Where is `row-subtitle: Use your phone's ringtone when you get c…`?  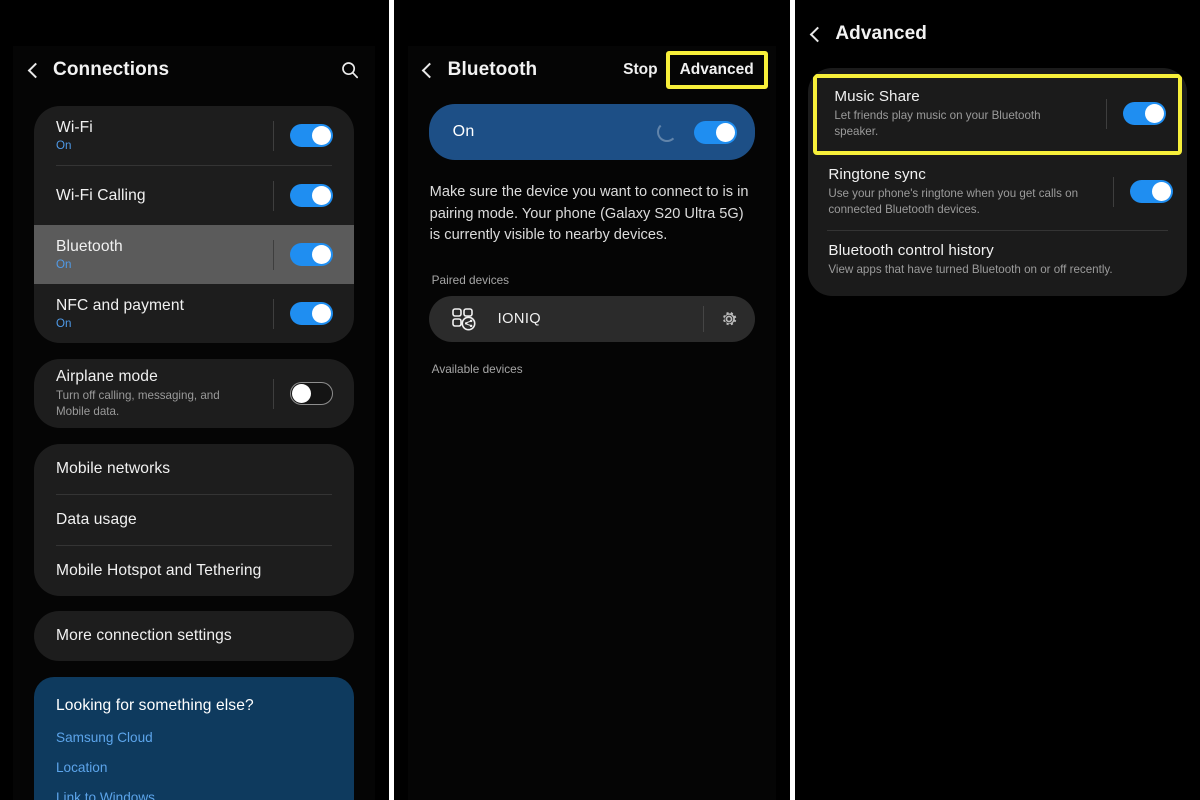 row-subtitle: Use your phone's ringtone when you get c… is located at coordinates (953, 201).